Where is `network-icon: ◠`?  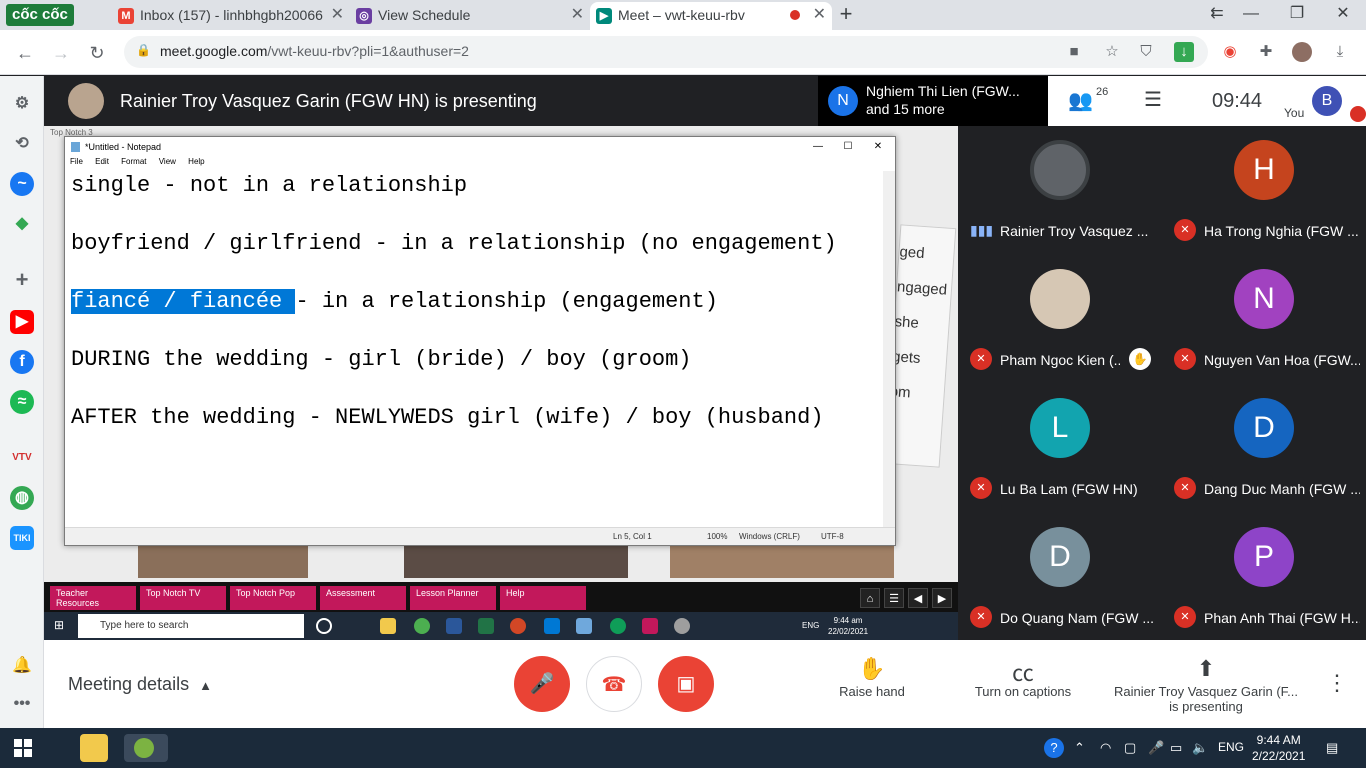 network-icon: ◠ is located at coordinates (1105, 748).